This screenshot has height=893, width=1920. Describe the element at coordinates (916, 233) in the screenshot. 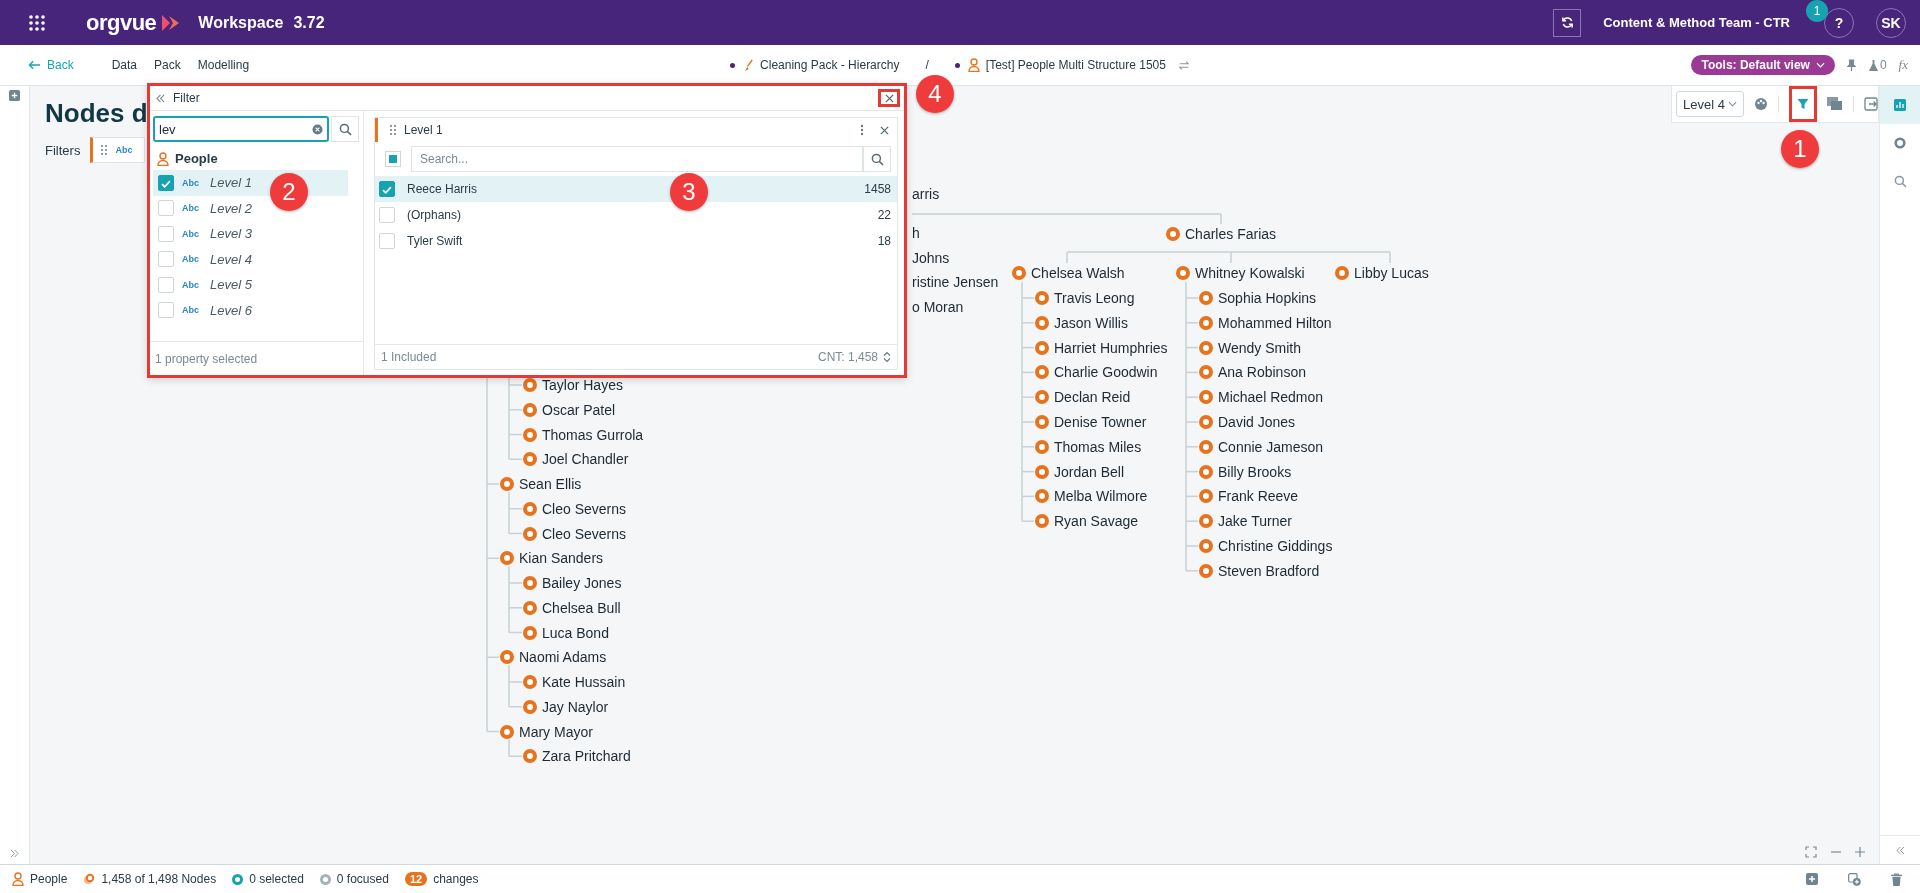

I see `node-label: h` at that location.